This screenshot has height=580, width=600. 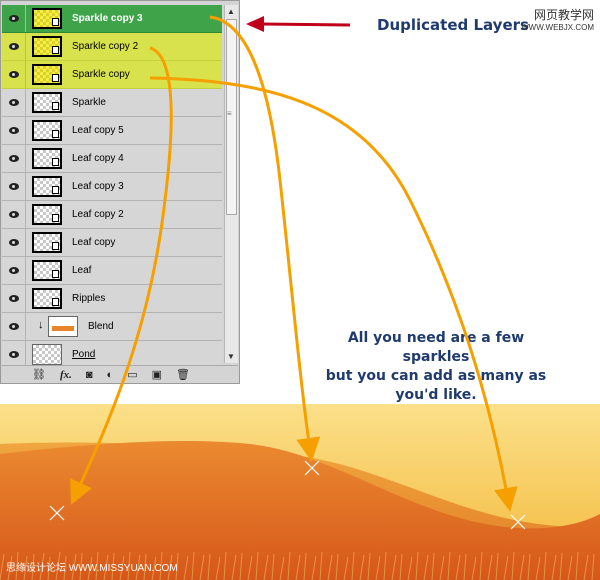 I want to click on layer-name: Leaf copy 2, so click(x=98, y=214).